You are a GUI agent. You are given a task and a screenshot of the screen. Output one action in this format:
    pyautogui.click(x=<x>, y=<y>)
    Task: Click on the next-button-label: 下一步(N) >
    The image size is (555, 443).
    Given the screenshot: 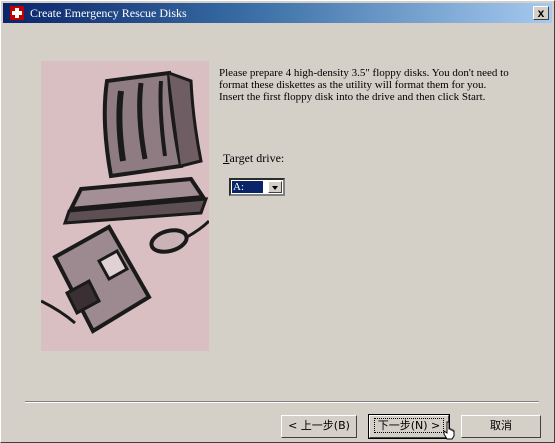 What is the action you would take?
    pyautogui.click(x=409, y=425)
    